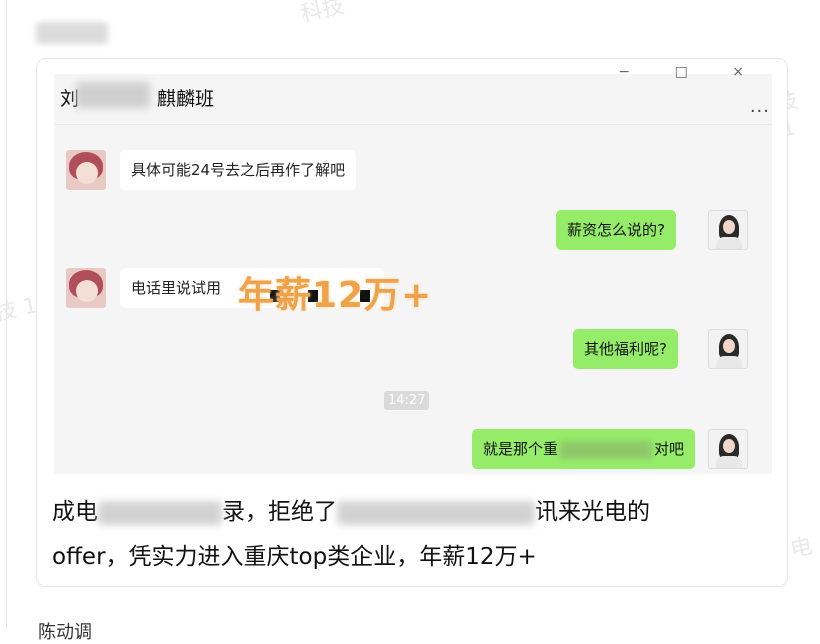 This screenshot has width=820, height=644. What do you see at coordinates (521, 449) in the screenshot?
I see `message-text-before: 就是那个重` at bounding box center [521, 449].